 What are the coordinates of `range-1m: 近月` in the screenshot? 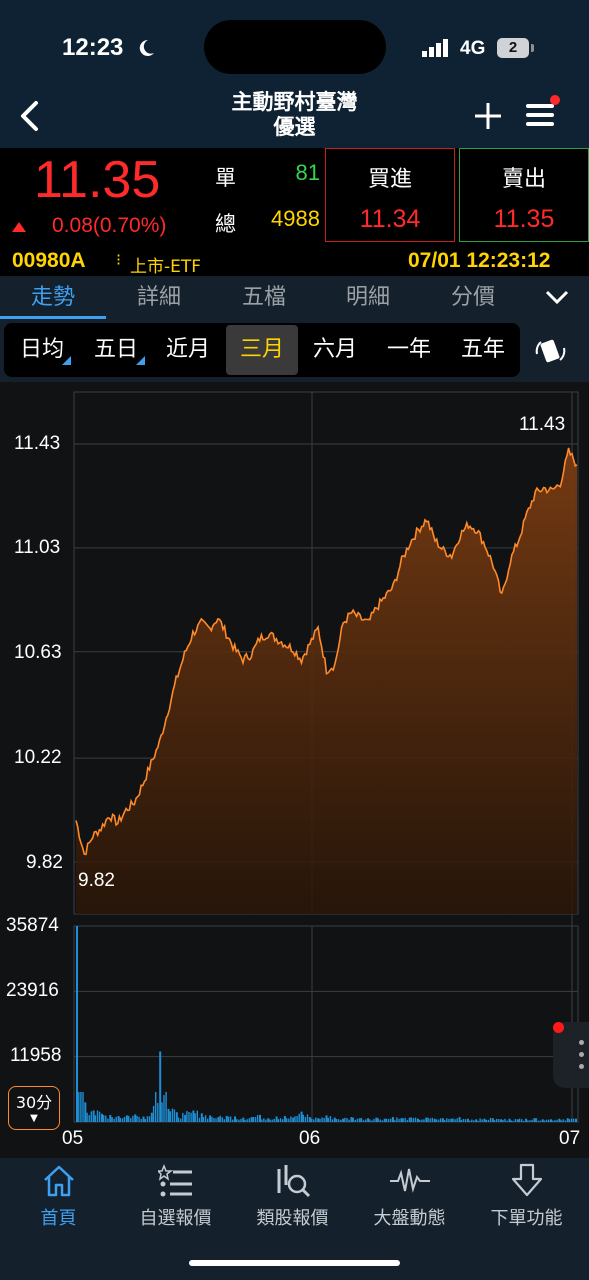 It's located at (188, 350).